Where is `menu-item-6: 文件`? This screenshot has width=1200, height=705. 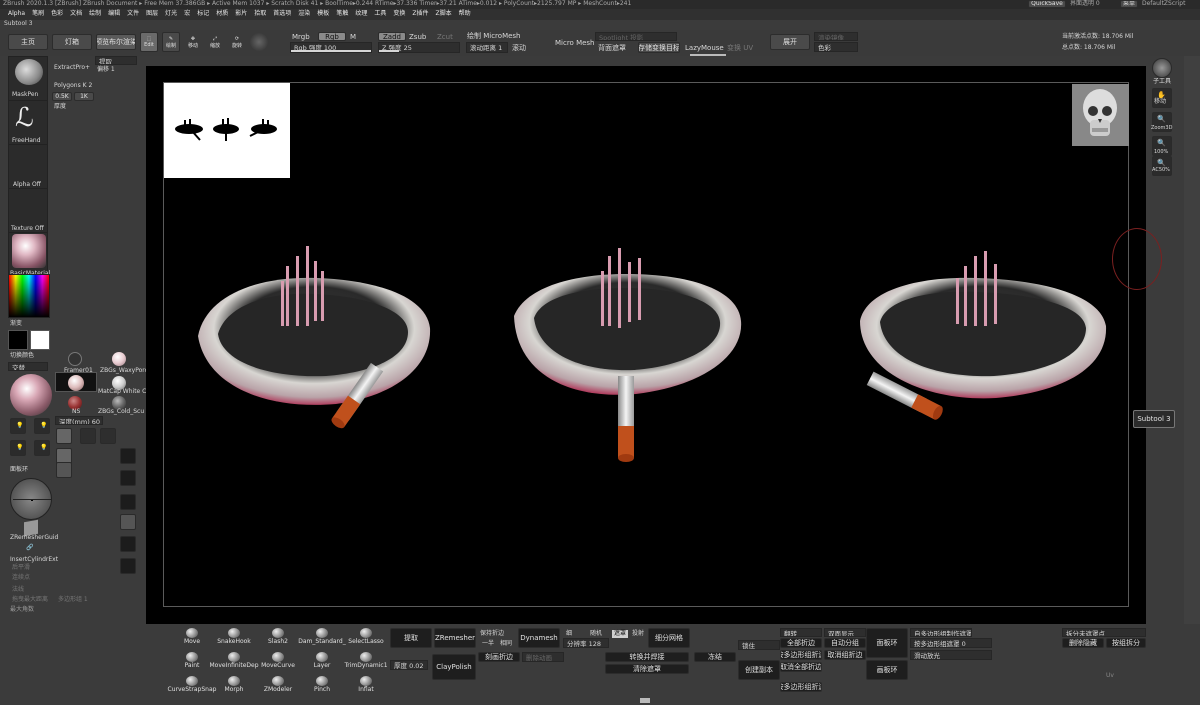
menu-item-6: 文件 is located at coordinates (133, 15).